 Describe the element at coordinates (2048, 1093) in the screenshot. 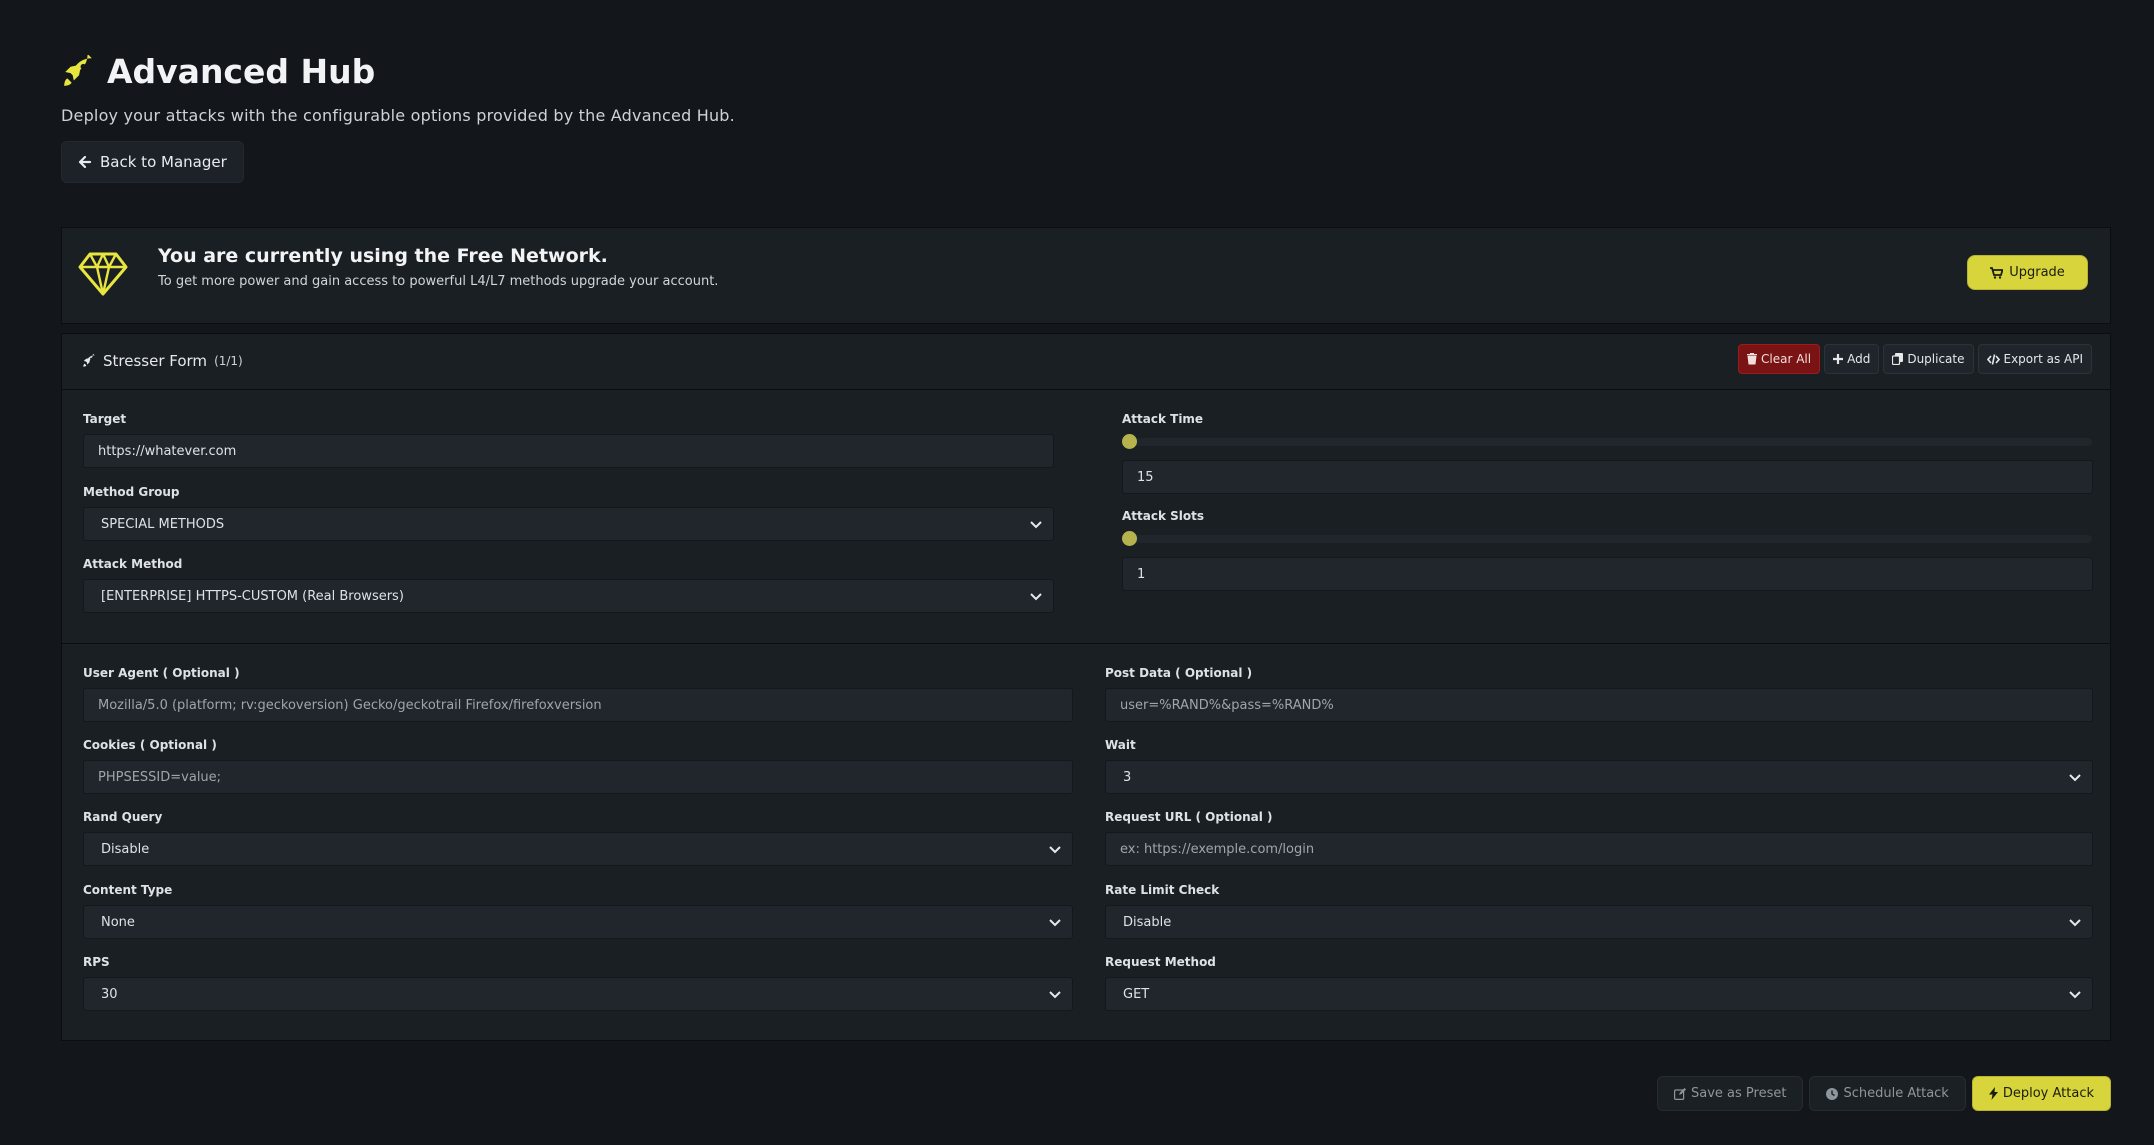

I see `deploy-attack-label: Deploy Attack` at that location.